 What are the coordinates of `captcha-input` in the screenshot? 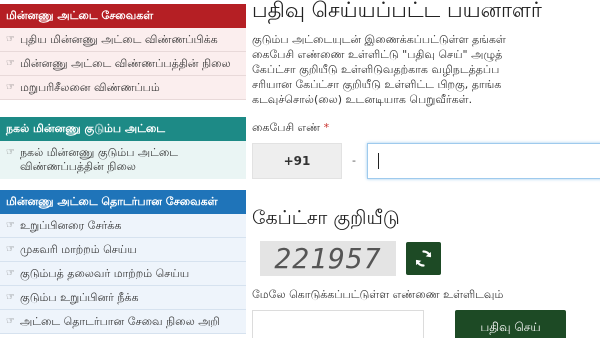 It's located at (338, 324).